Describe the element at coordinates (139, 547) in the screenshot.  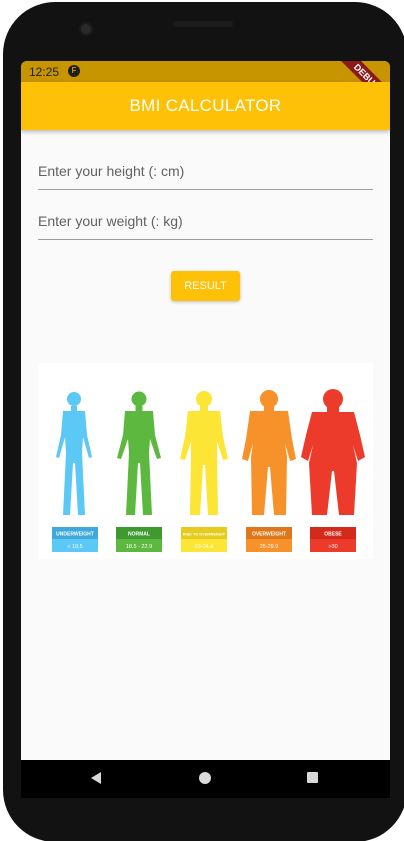
I see `normal-range: 18.5 - 22.9` at that location.